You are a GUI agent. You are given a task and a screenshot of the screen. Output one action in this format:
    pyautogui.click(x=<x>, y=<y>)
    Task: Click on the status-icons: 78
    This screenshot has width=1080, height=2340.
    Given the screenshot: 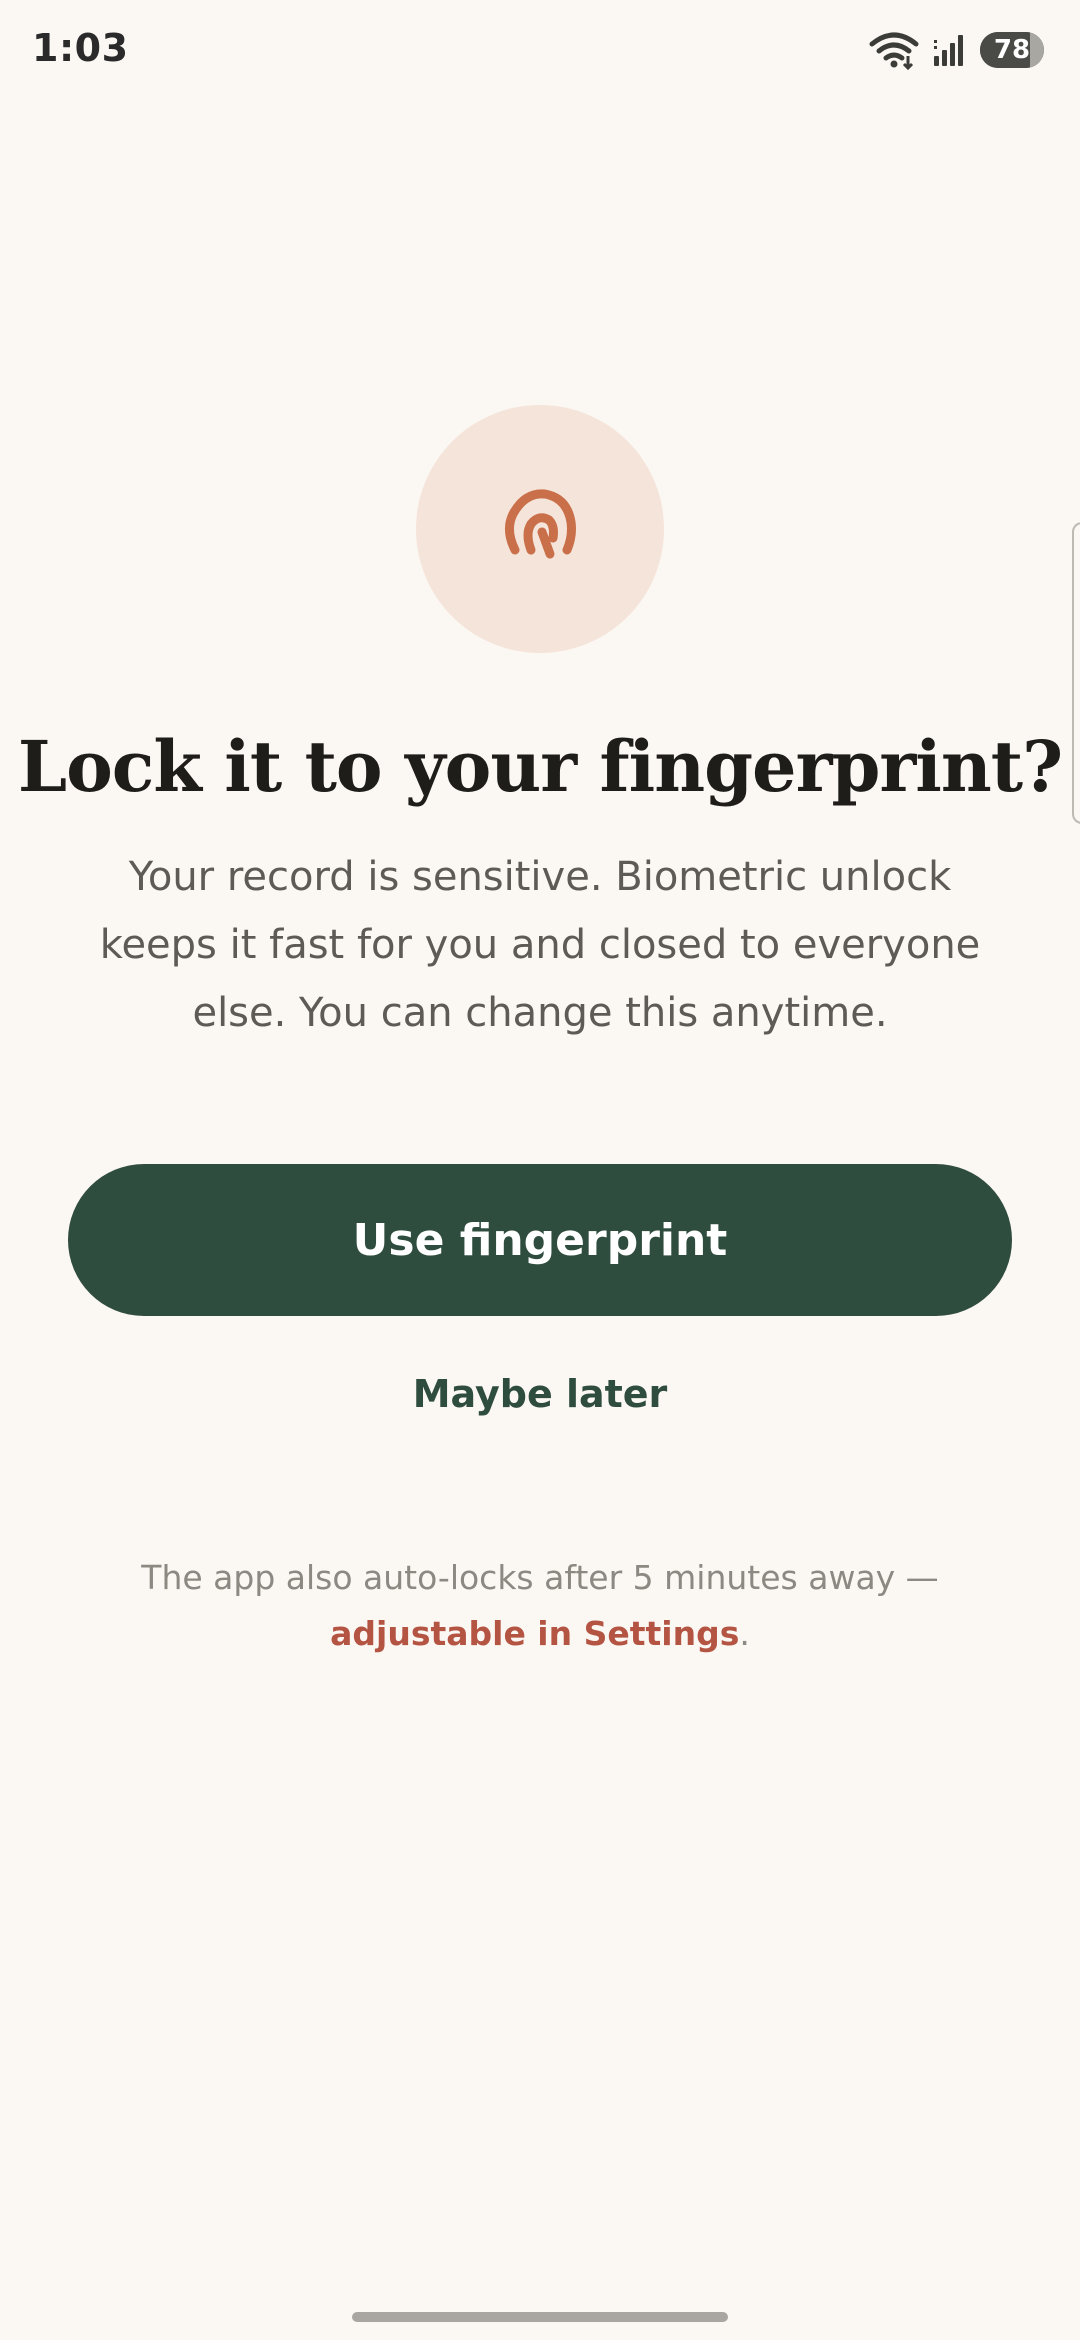 What is the action you would take?
    pyautogui.click(x=956, y=50)
    